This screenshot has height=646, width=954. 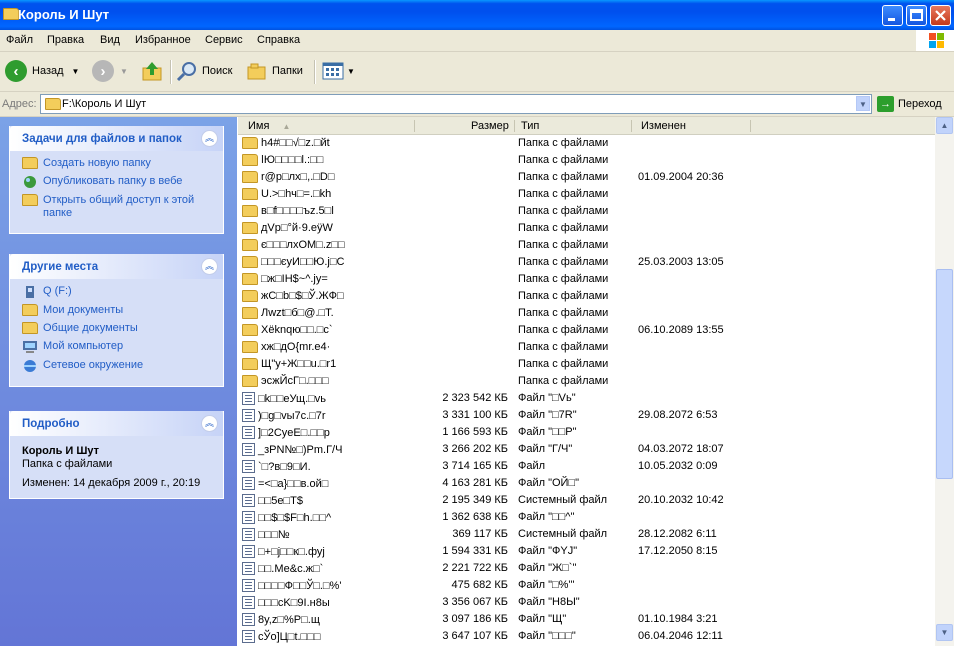 I want to click on window-title: Король И Шут, so click(x=64, y=14).